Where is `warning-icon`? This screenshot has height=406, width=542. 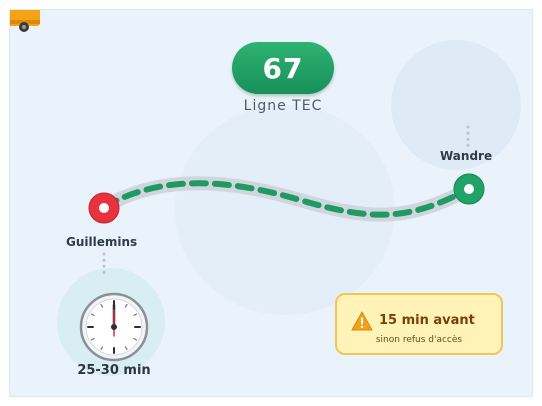 warning-icon is located at coordinates (362, 321).